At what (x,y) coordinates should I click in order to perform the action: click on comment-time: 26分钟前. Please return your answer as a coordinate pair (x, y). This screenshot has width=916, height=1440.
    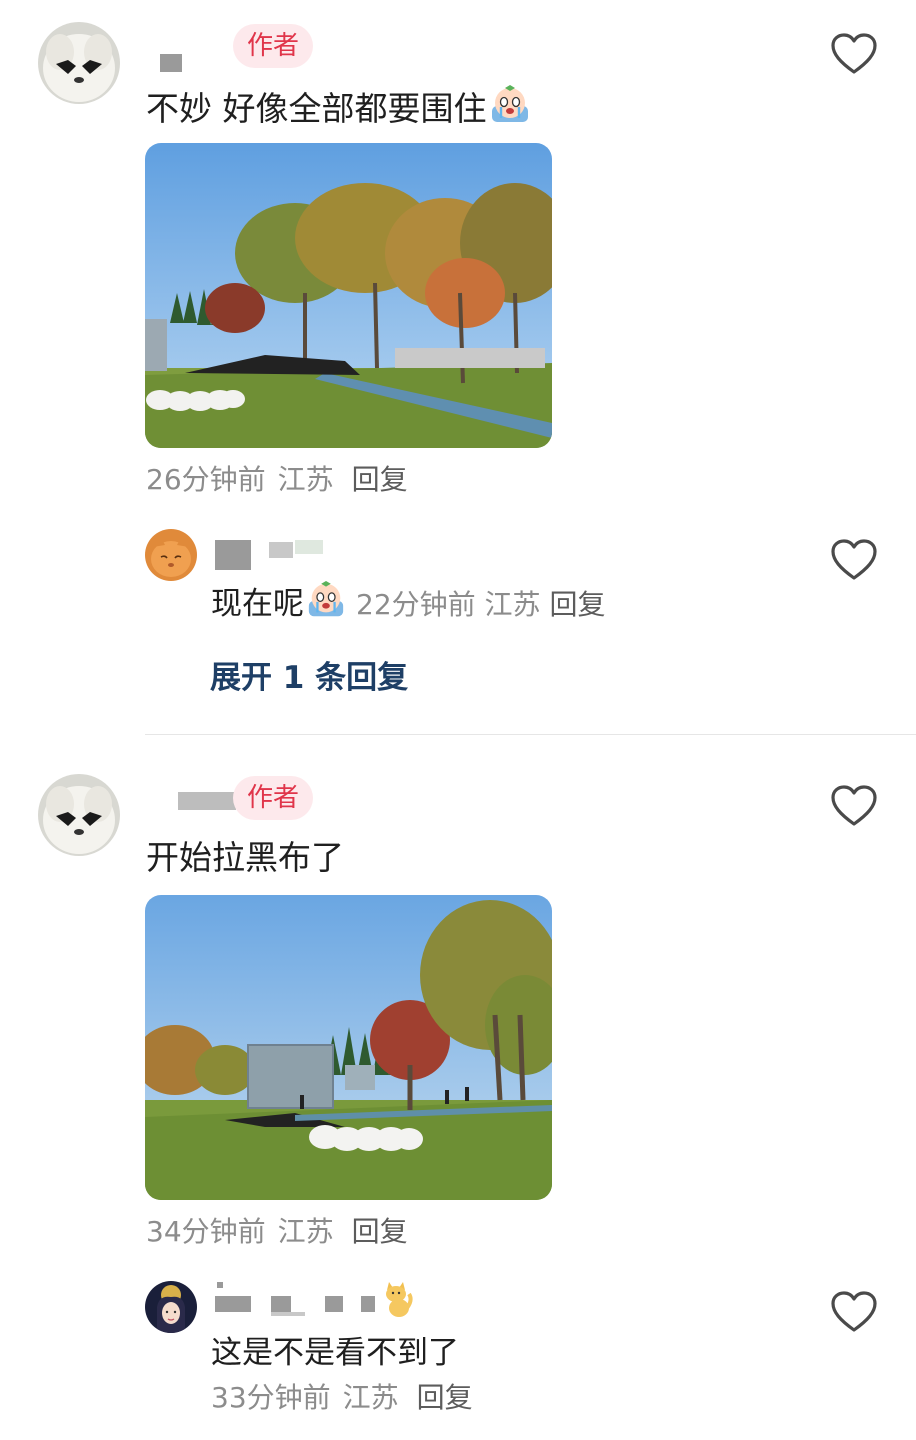
    Looking at the image, I should click on (206, 479).